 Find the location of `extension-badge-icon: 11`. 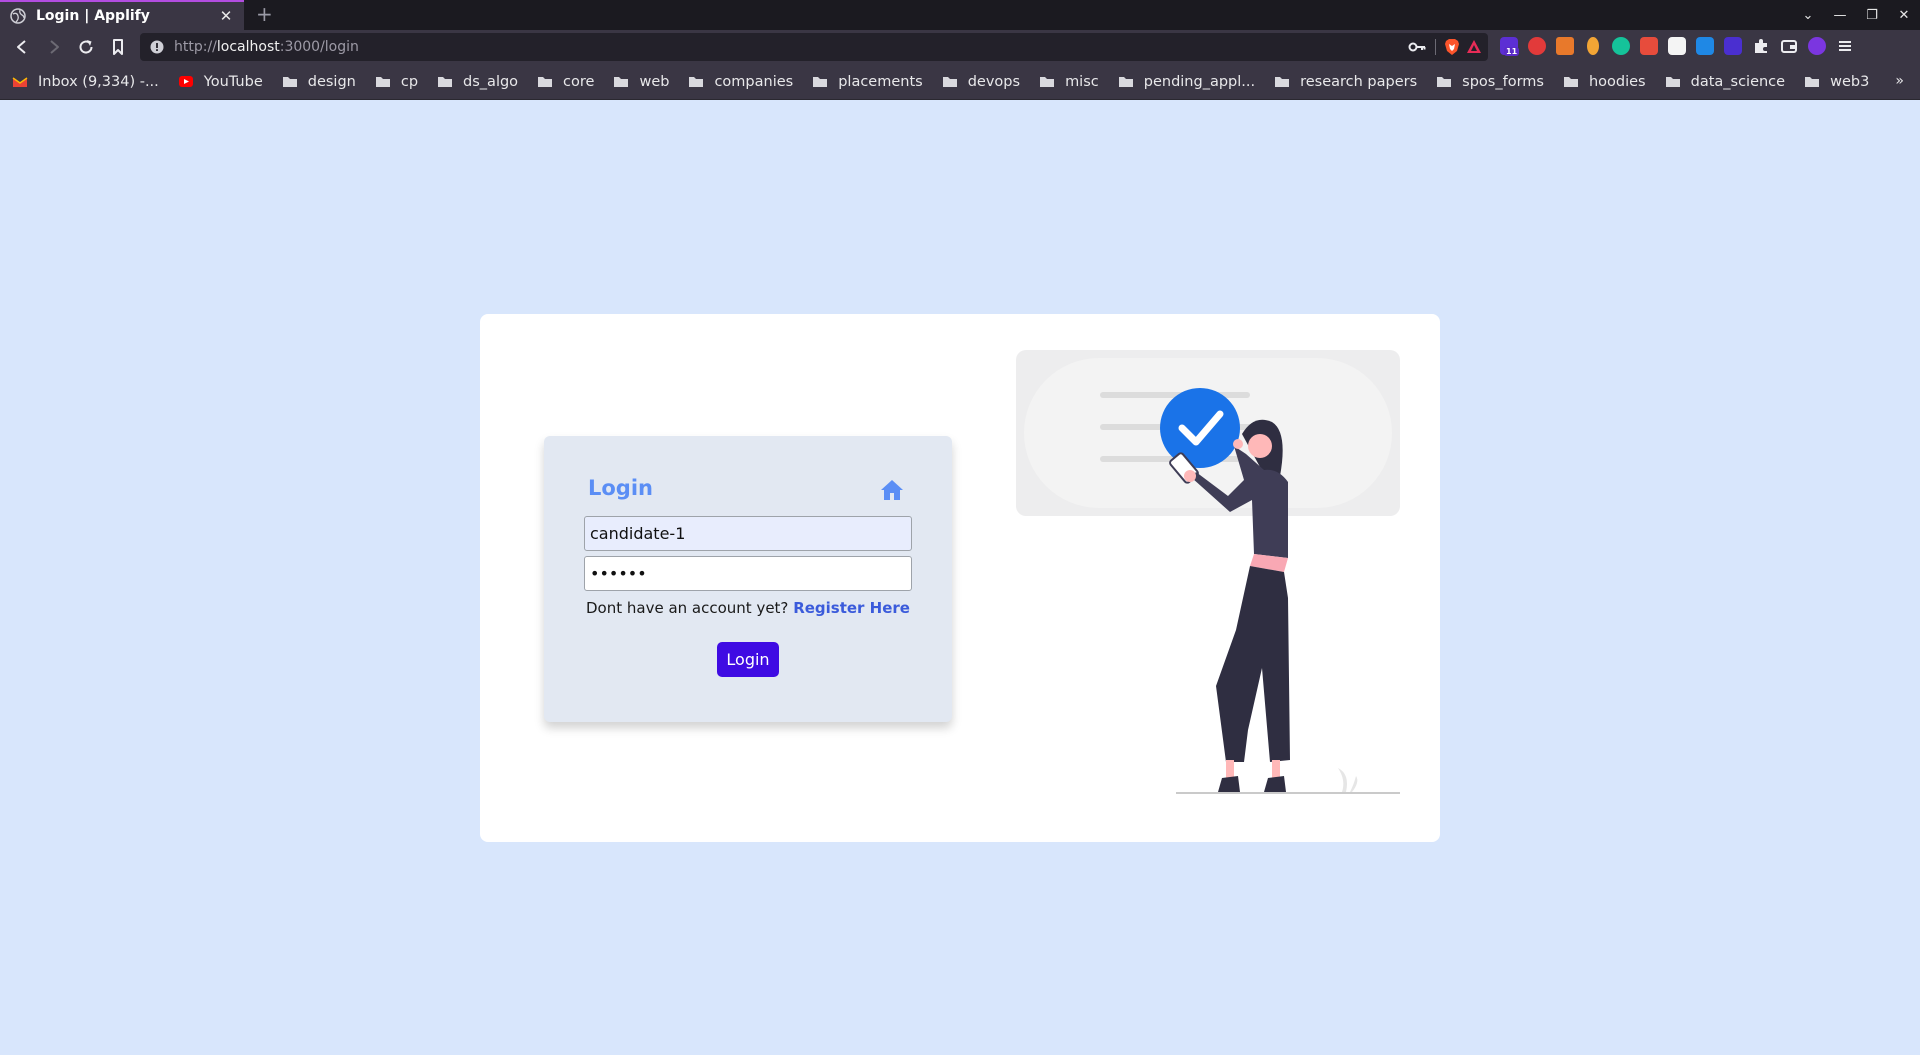

extension-badge-icon: 11 is located at coordinates (1510, 46).